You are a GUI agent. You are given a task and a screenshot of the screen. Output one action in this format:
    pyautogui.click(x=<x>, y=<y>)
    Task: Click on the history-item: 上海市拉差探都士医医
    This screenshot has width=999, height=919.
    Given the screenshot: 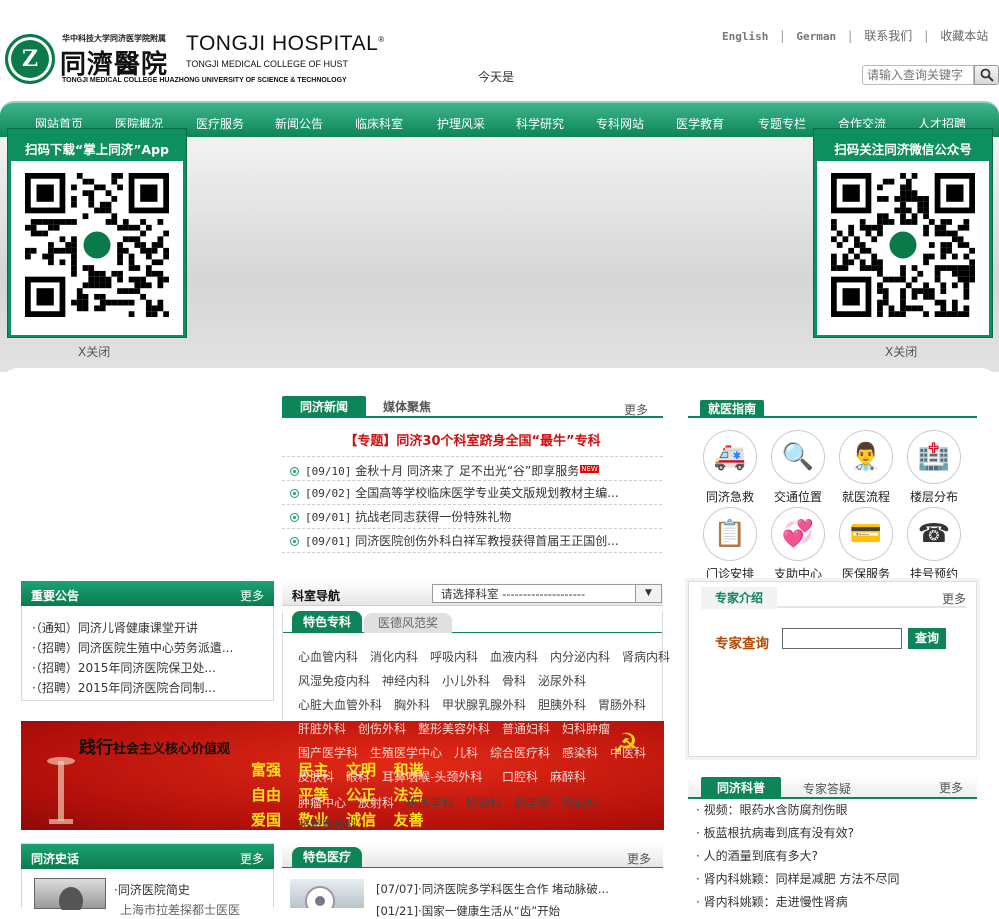 What is the action you would take?
    pyautogui.click(x=180, y=909)
    